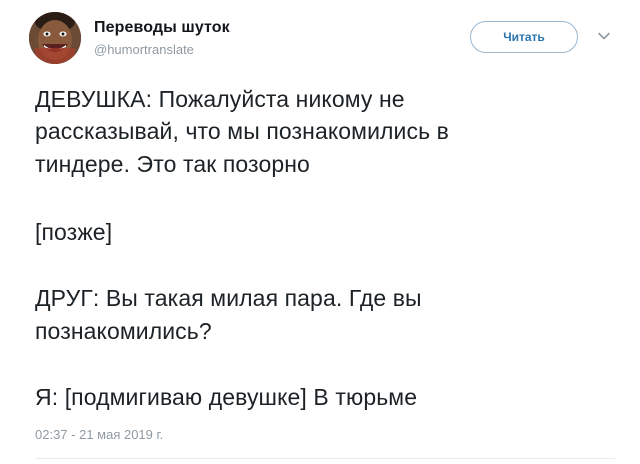 This screenshot has height=464, width=640. What do you see at coordinates (242, 131) in the screenshot?
I see `tweet-text-line: рассказывай, что мы познакомились в` at bounding box center [242, 131].